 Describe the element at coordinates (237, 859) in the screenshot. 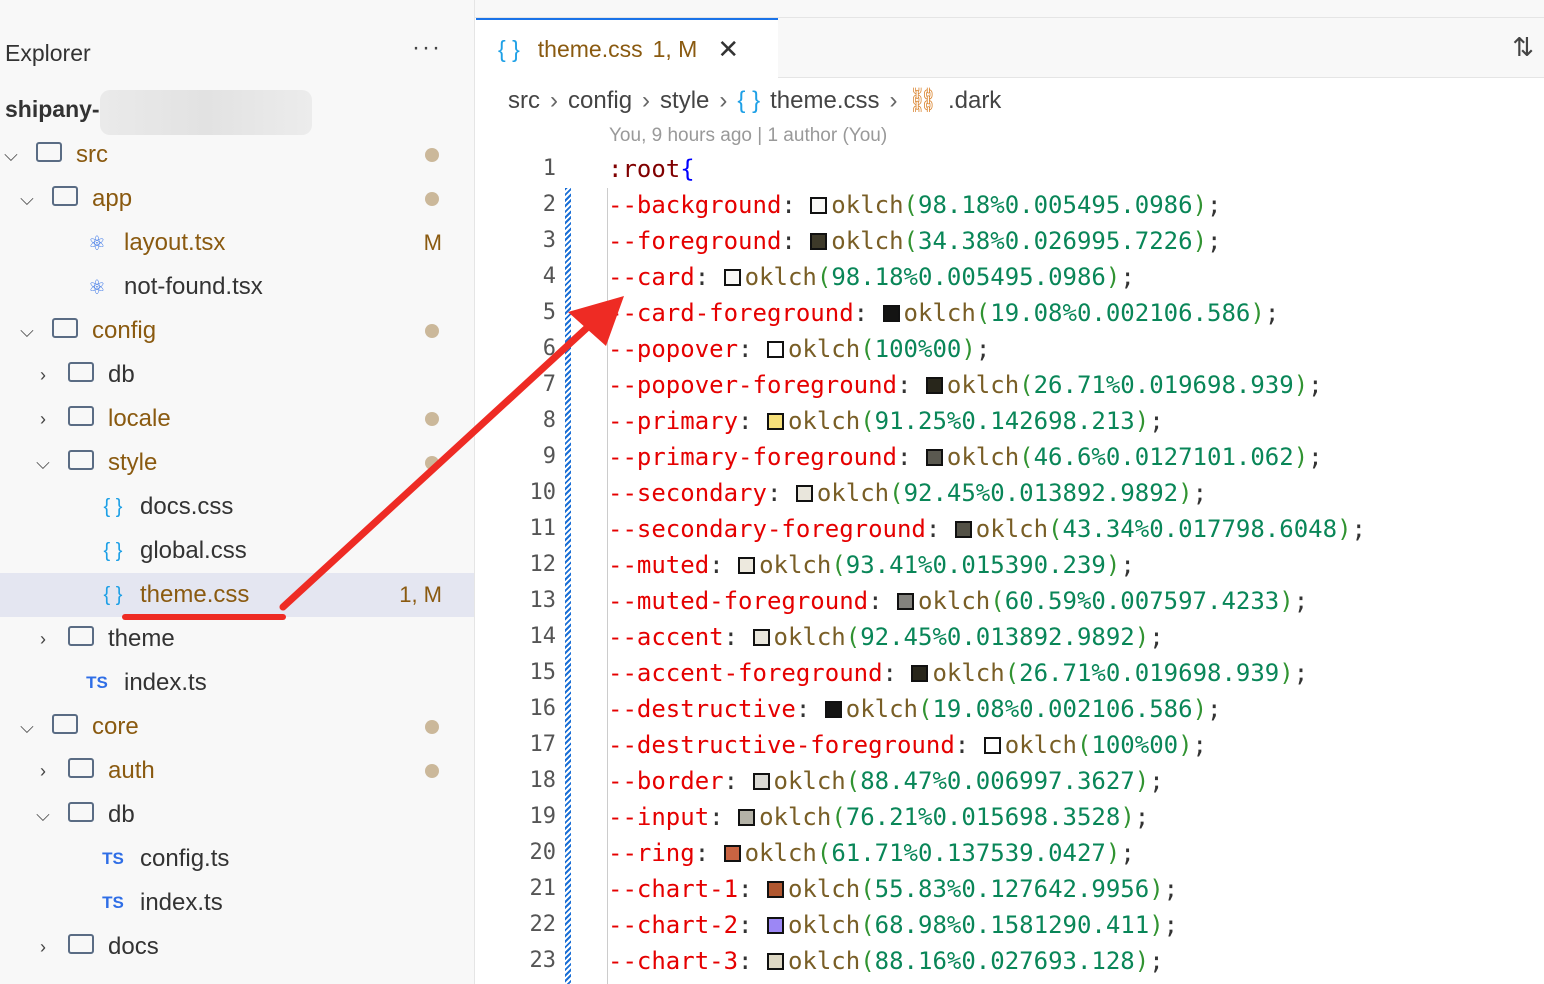

I see `tree-item: TS config.ts` at that location.